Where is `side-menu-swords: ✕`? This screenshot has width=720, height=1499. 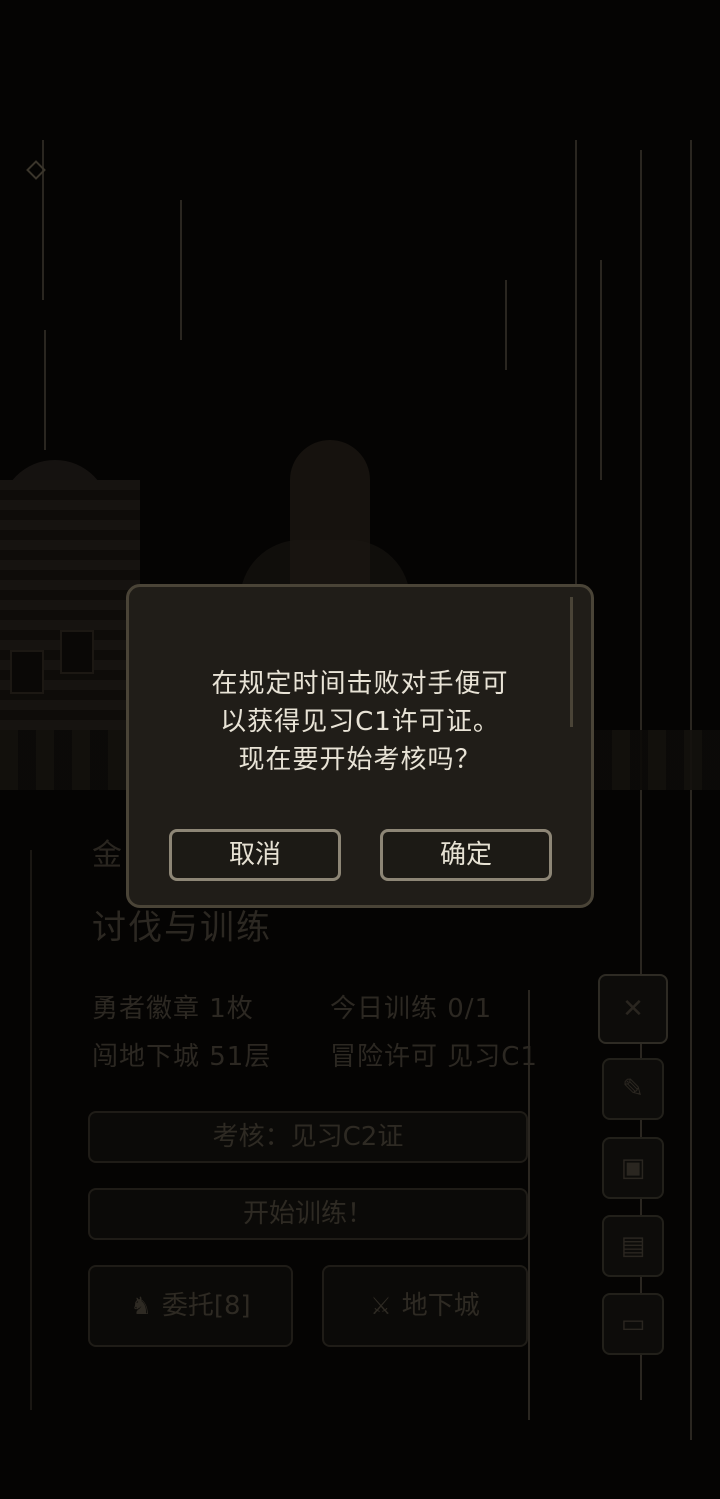 side-menu-swords: ✕ is located at coordinates (633, 1009).